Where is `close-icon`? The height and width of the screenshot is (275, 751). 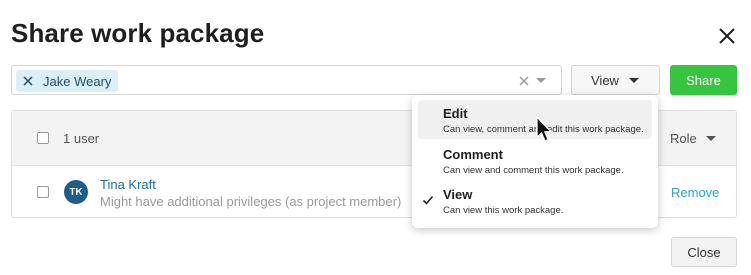 close-icon is located at coordinates (727, 36).